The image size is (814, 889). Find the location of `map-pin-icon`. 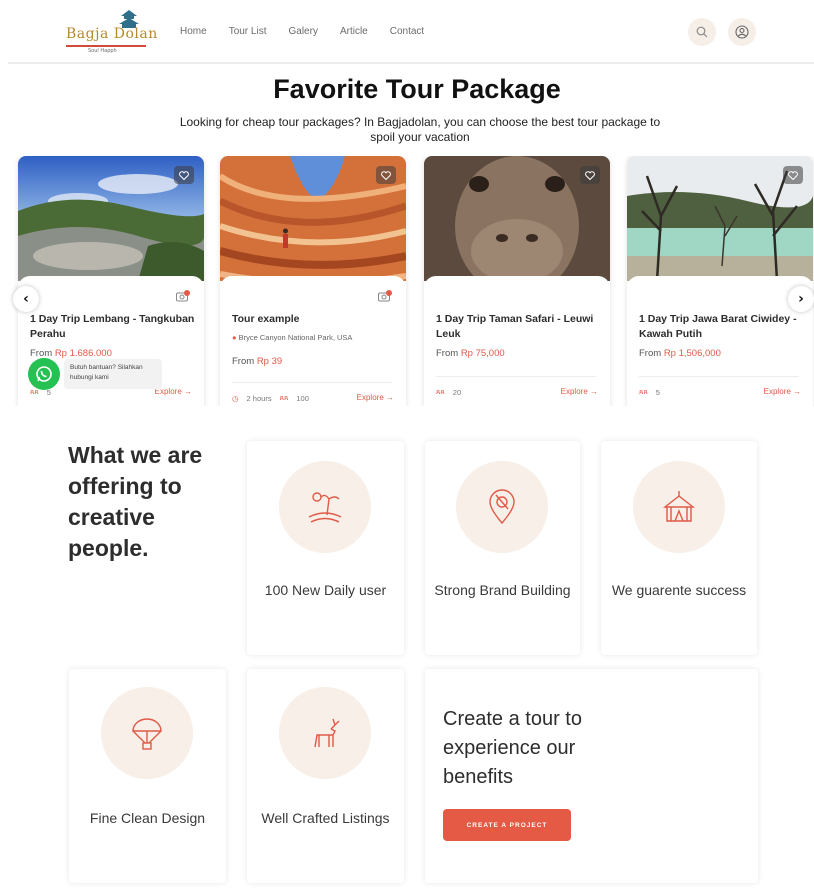

map-pin-icon is located at coordinates (502, 507).